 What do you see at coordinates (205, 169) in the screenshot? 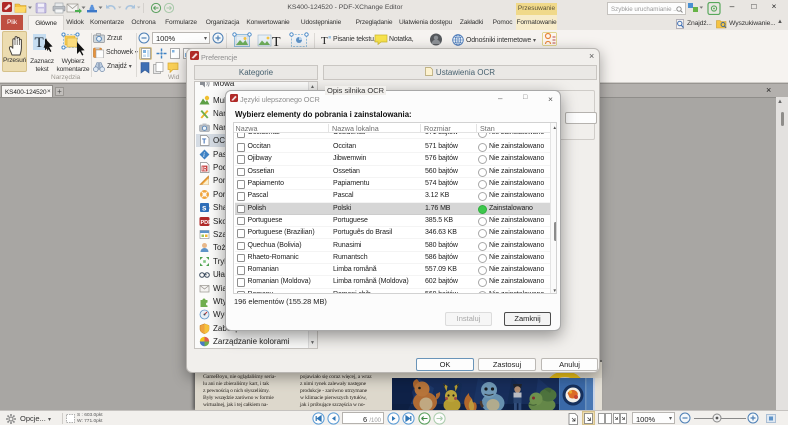
I see `svg-text: R` at bounding box center [205, 169].